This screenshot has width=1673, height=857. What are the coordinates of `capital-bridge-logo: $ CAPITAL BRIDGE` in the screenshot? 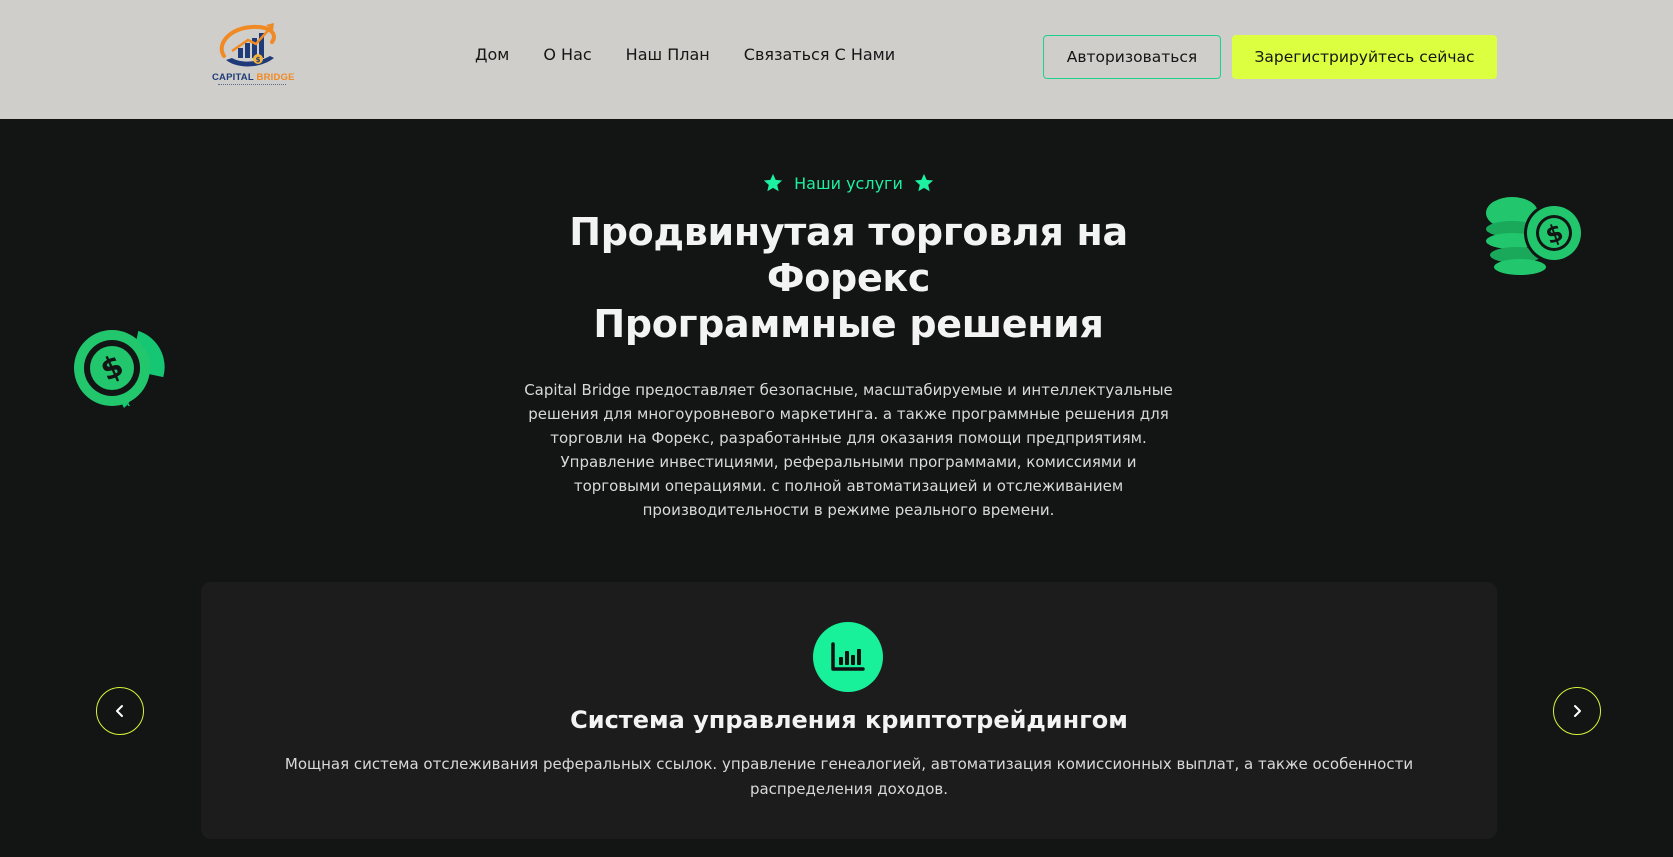 It's located at (253, 54).